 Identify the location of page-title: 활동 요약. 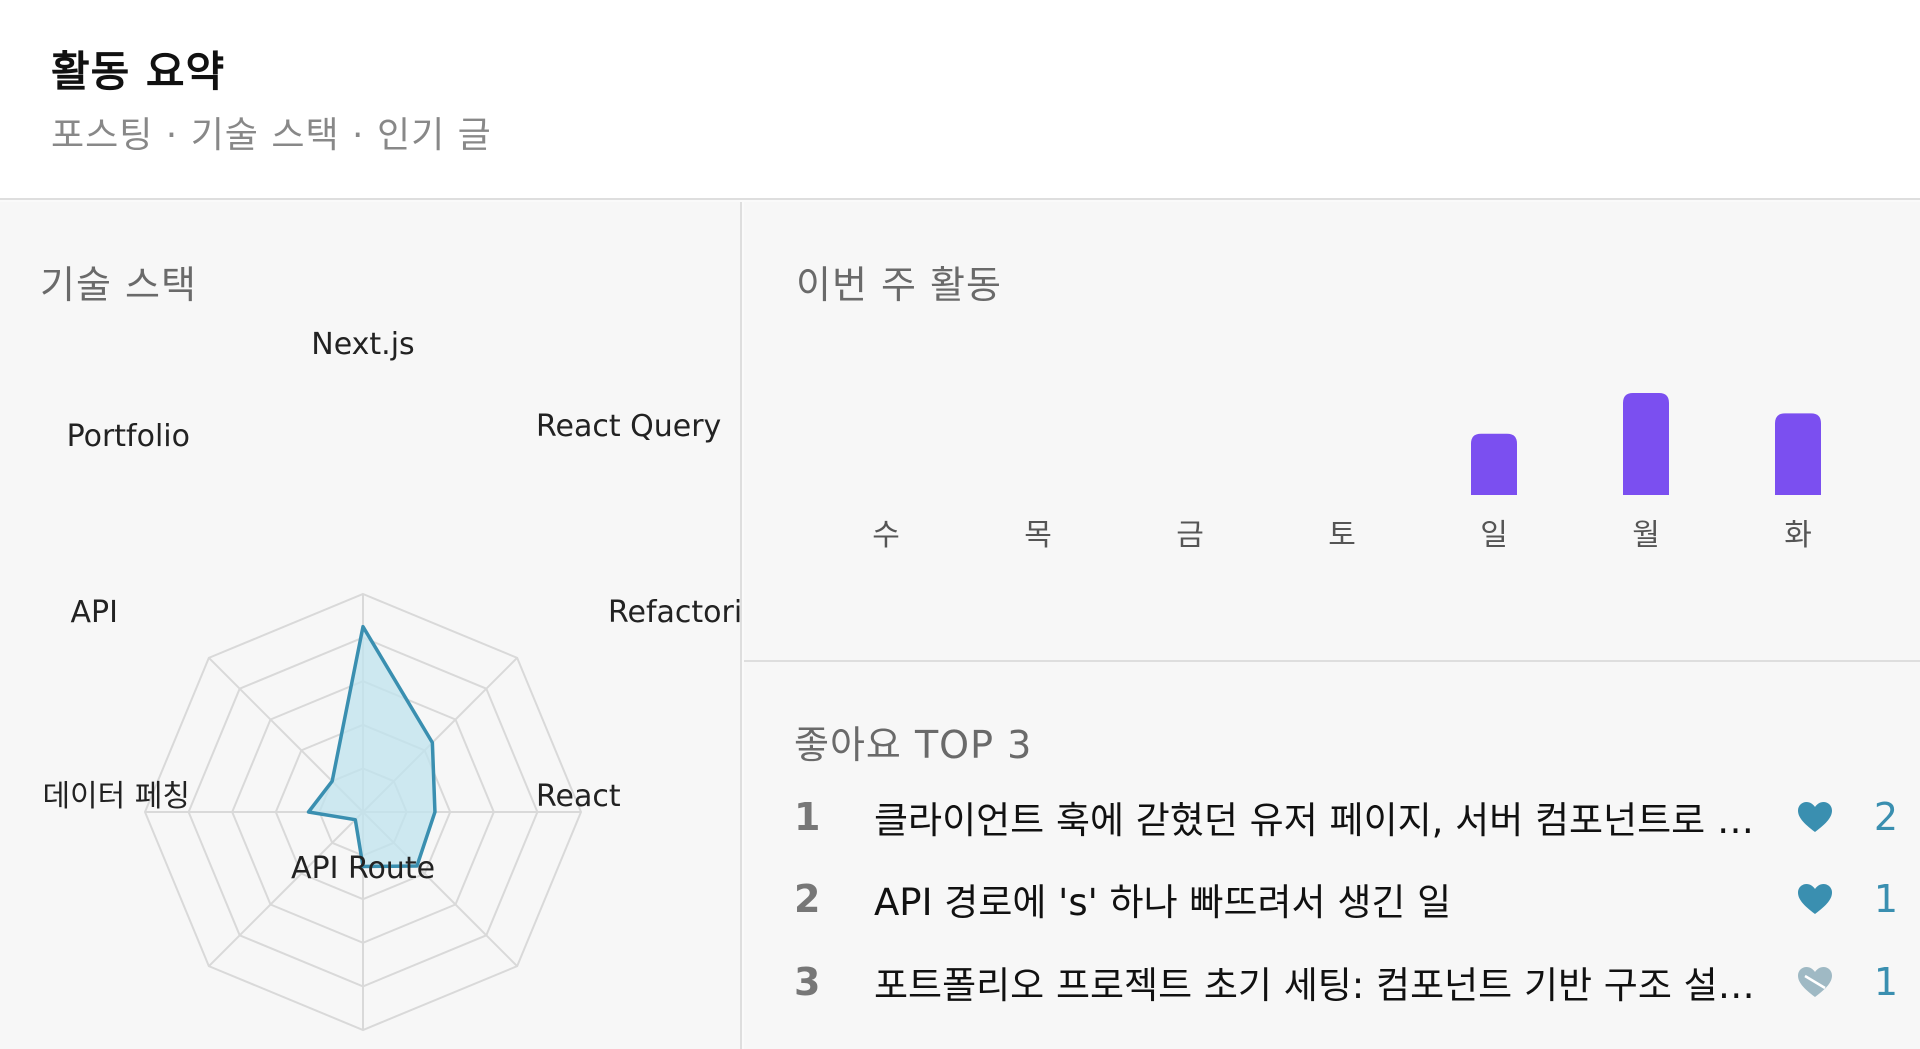
(138, 71).